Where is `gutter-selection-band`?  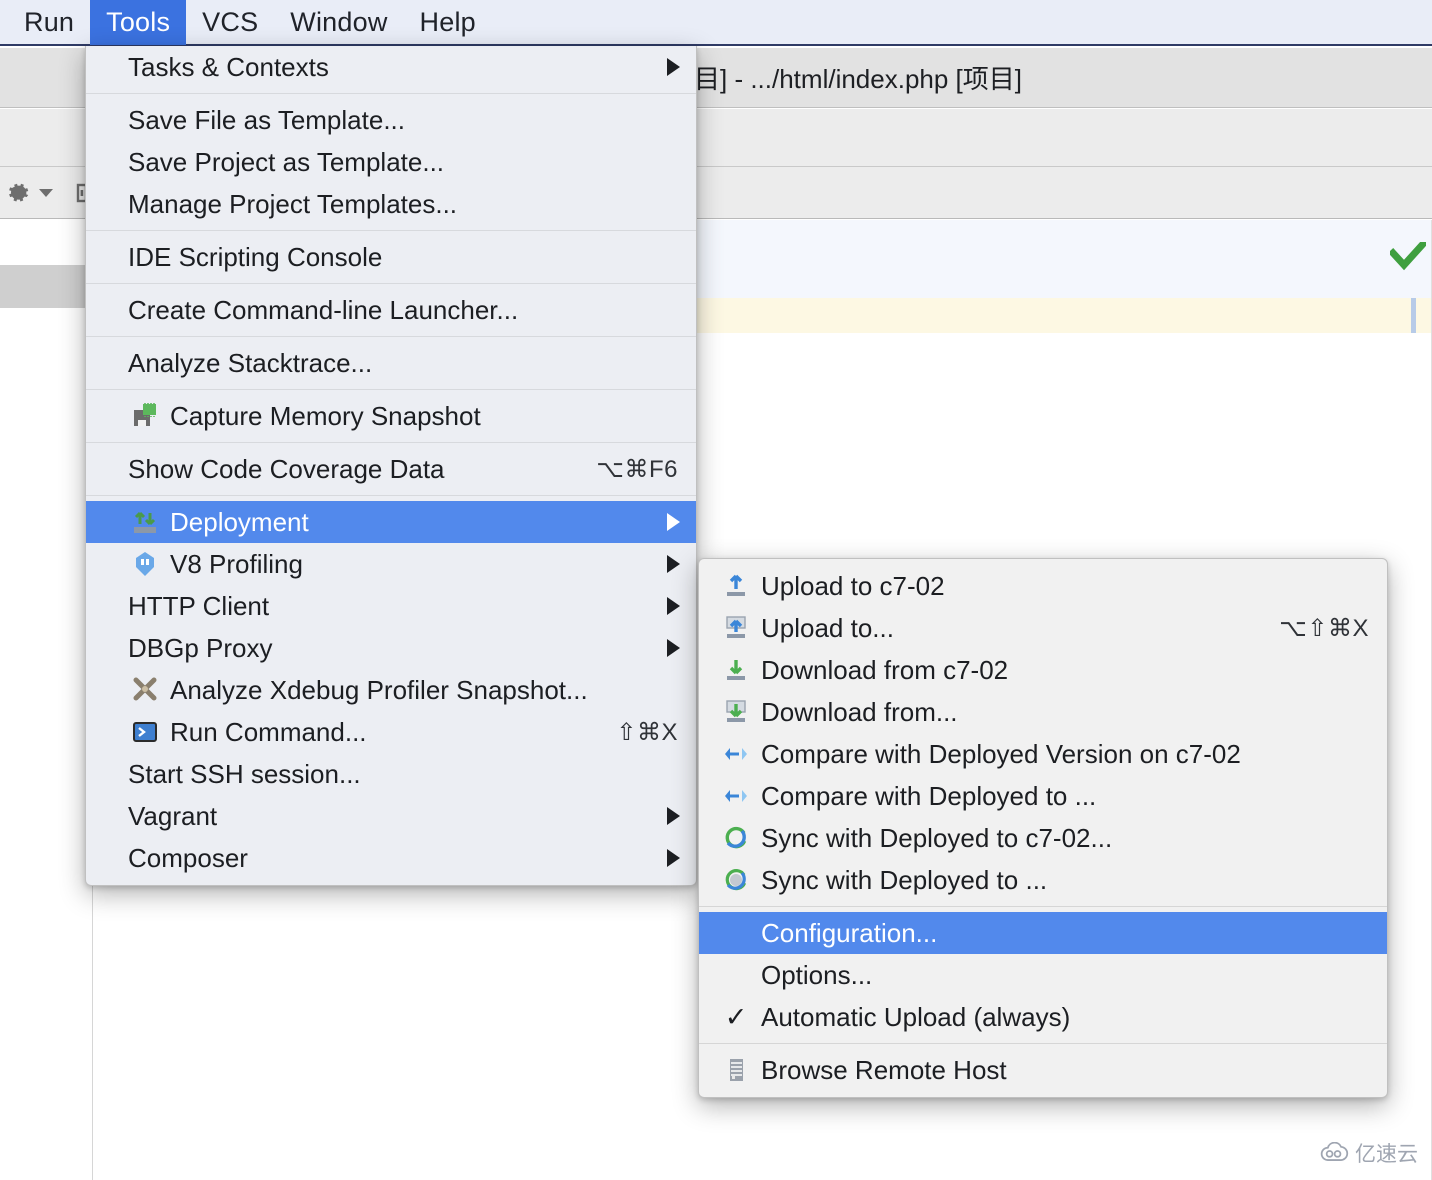 gutter-selection-band is located at coordinates (46, 286).